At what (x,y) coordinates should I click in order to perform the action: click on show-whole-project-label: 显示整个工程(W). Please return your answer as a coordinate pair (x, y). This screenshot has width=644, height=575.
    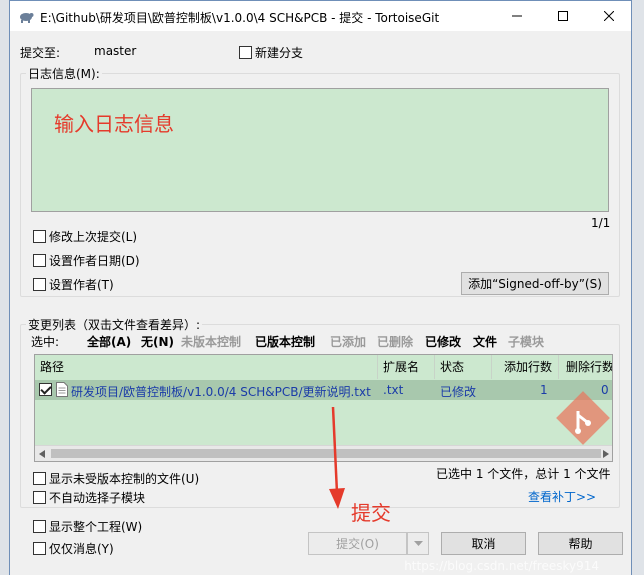
    Looking at the image, I should click on (96, 527).